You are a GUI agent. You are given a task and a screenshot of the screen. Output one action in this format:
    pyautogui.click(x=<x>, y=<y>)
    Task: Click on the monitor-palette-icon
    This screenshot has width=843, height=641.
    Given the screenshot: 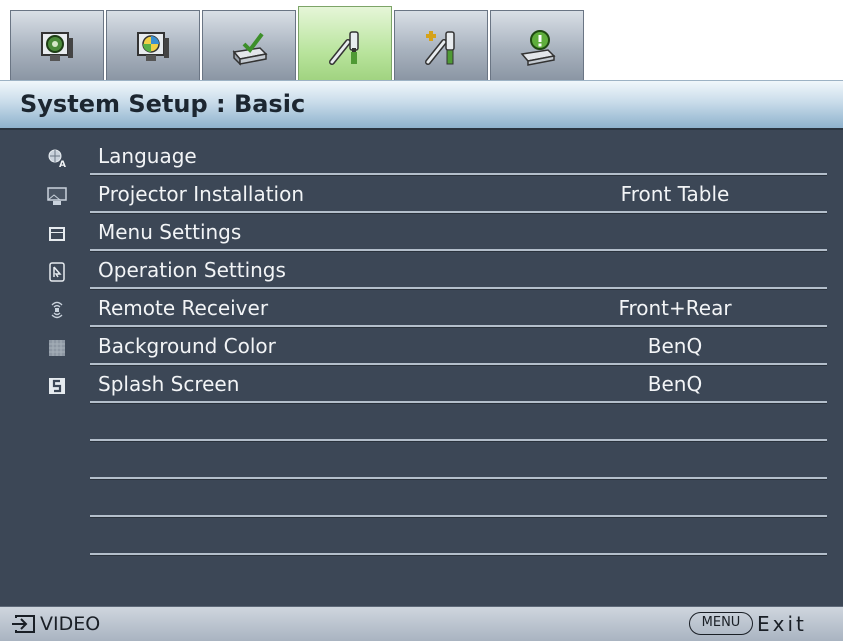 What is the action you would take?
    pyautogui.click(x=153, y=46)
    